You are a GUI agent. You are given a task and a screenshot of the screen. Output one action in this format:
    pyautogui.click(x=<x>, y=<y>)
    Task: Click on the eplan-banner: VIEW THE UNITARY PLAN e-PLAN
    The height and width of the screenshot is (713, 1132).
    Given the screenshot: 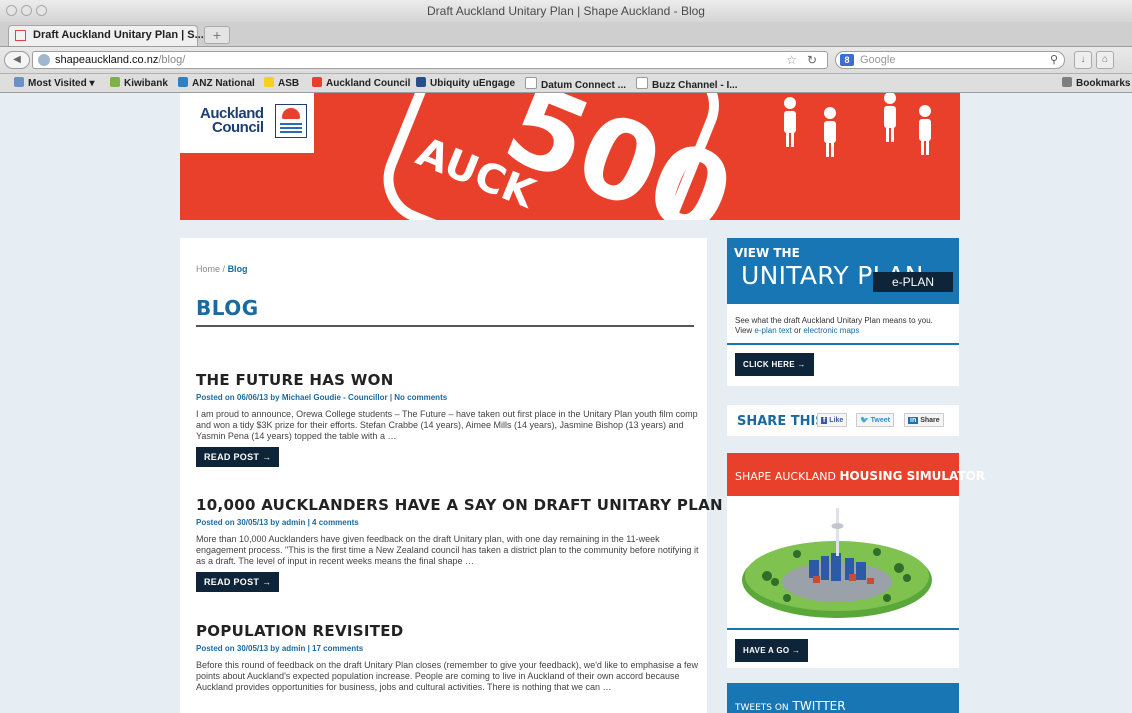 What is the action you would take?
    pyautogui.click(x=843, y=271)
    